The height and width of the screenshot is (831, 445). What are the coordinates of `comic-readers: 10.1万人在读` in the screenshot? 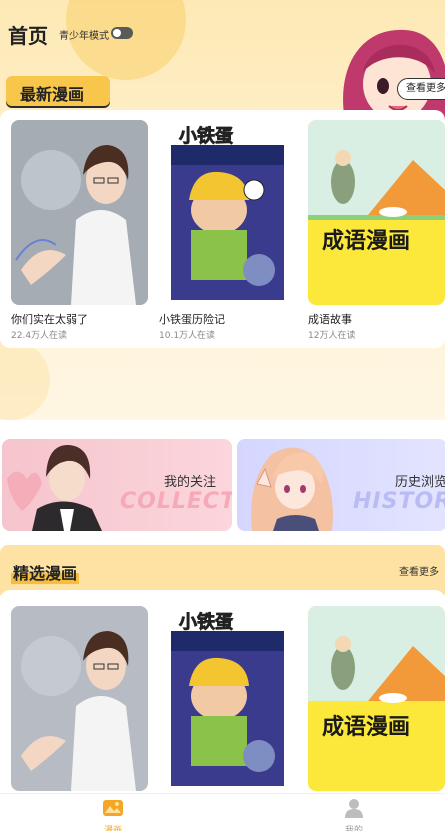 It's located at (187, 336).